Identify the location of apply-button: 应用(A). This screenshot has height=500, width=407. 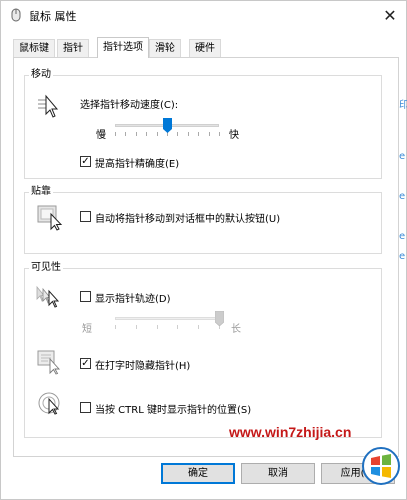
(358, 473).